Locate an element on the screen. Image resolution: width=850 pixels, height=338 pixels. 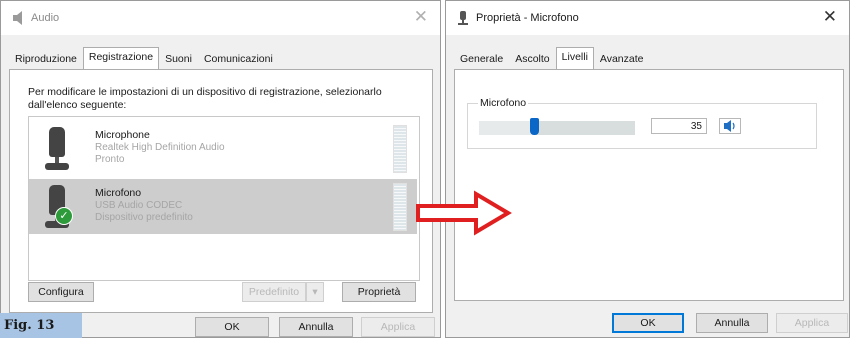
tab-comunicazioni: Comunicazioni is located at coordinates (238, 60).